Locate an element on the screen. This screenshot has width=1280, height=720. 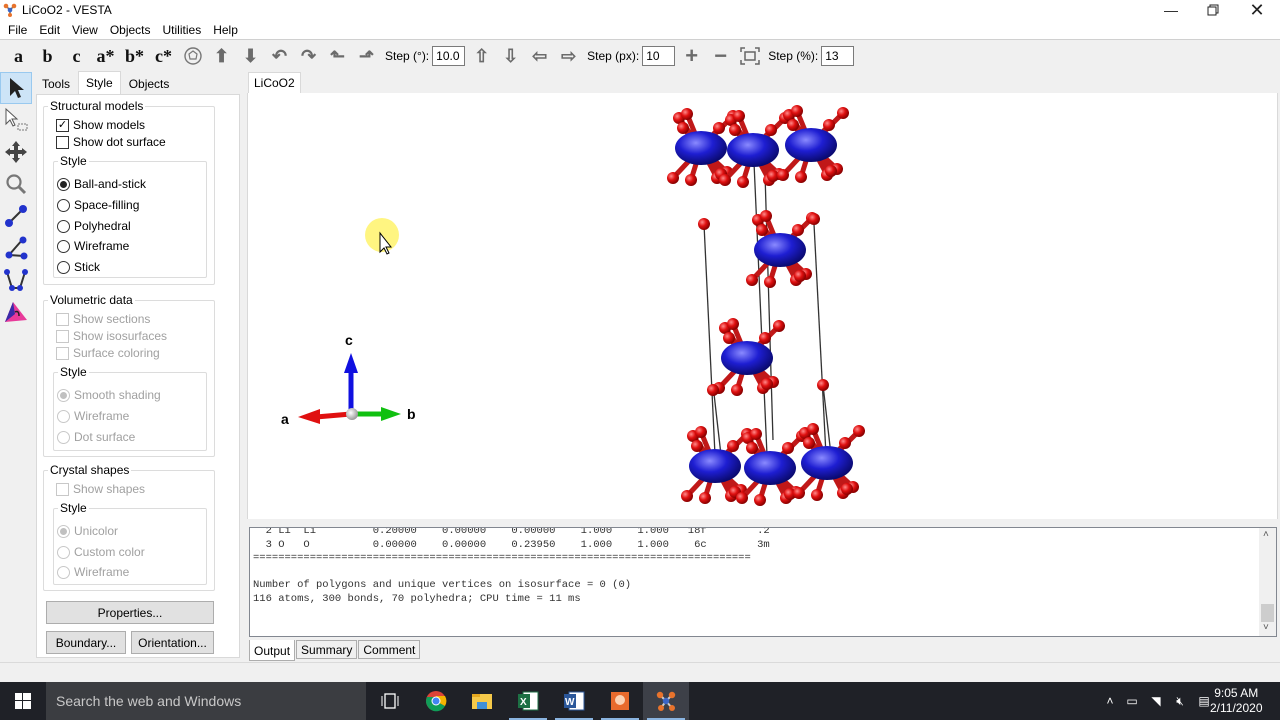
view-along-c-star-button: c* is located at coordinates (163, 56).